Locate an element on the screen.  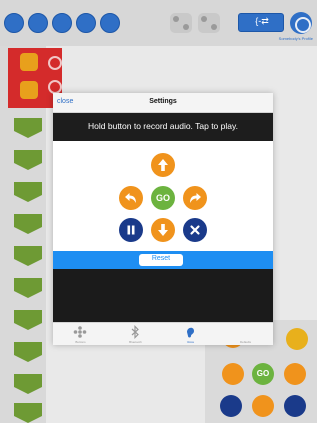
sound-block-icon is located at coordinates (29, 90).